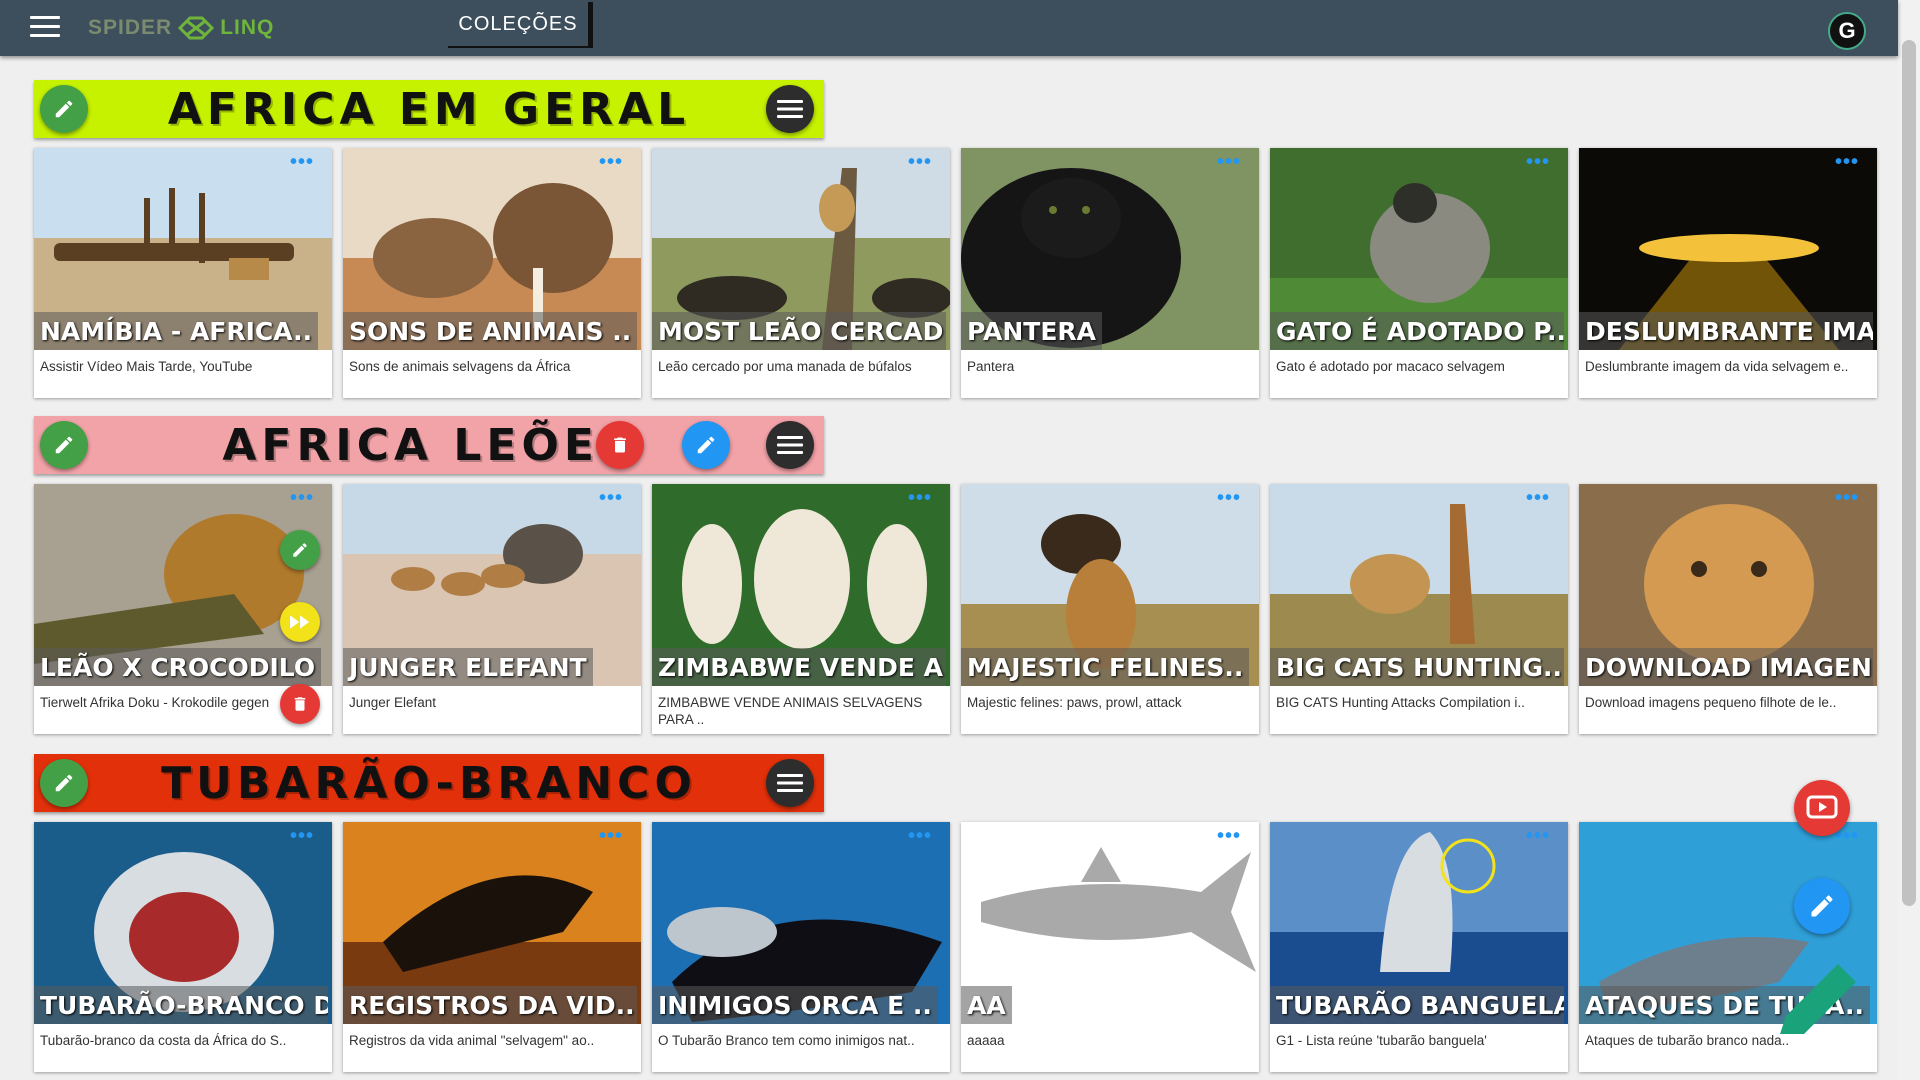 Image resolution: width=1920 pixels, height=1080 pixels. What do you see at coordinates (176, 331) in the screenshot?
I see `card-title: NAMÍBIA - AFRICA..` at bounding box center [176, 331].